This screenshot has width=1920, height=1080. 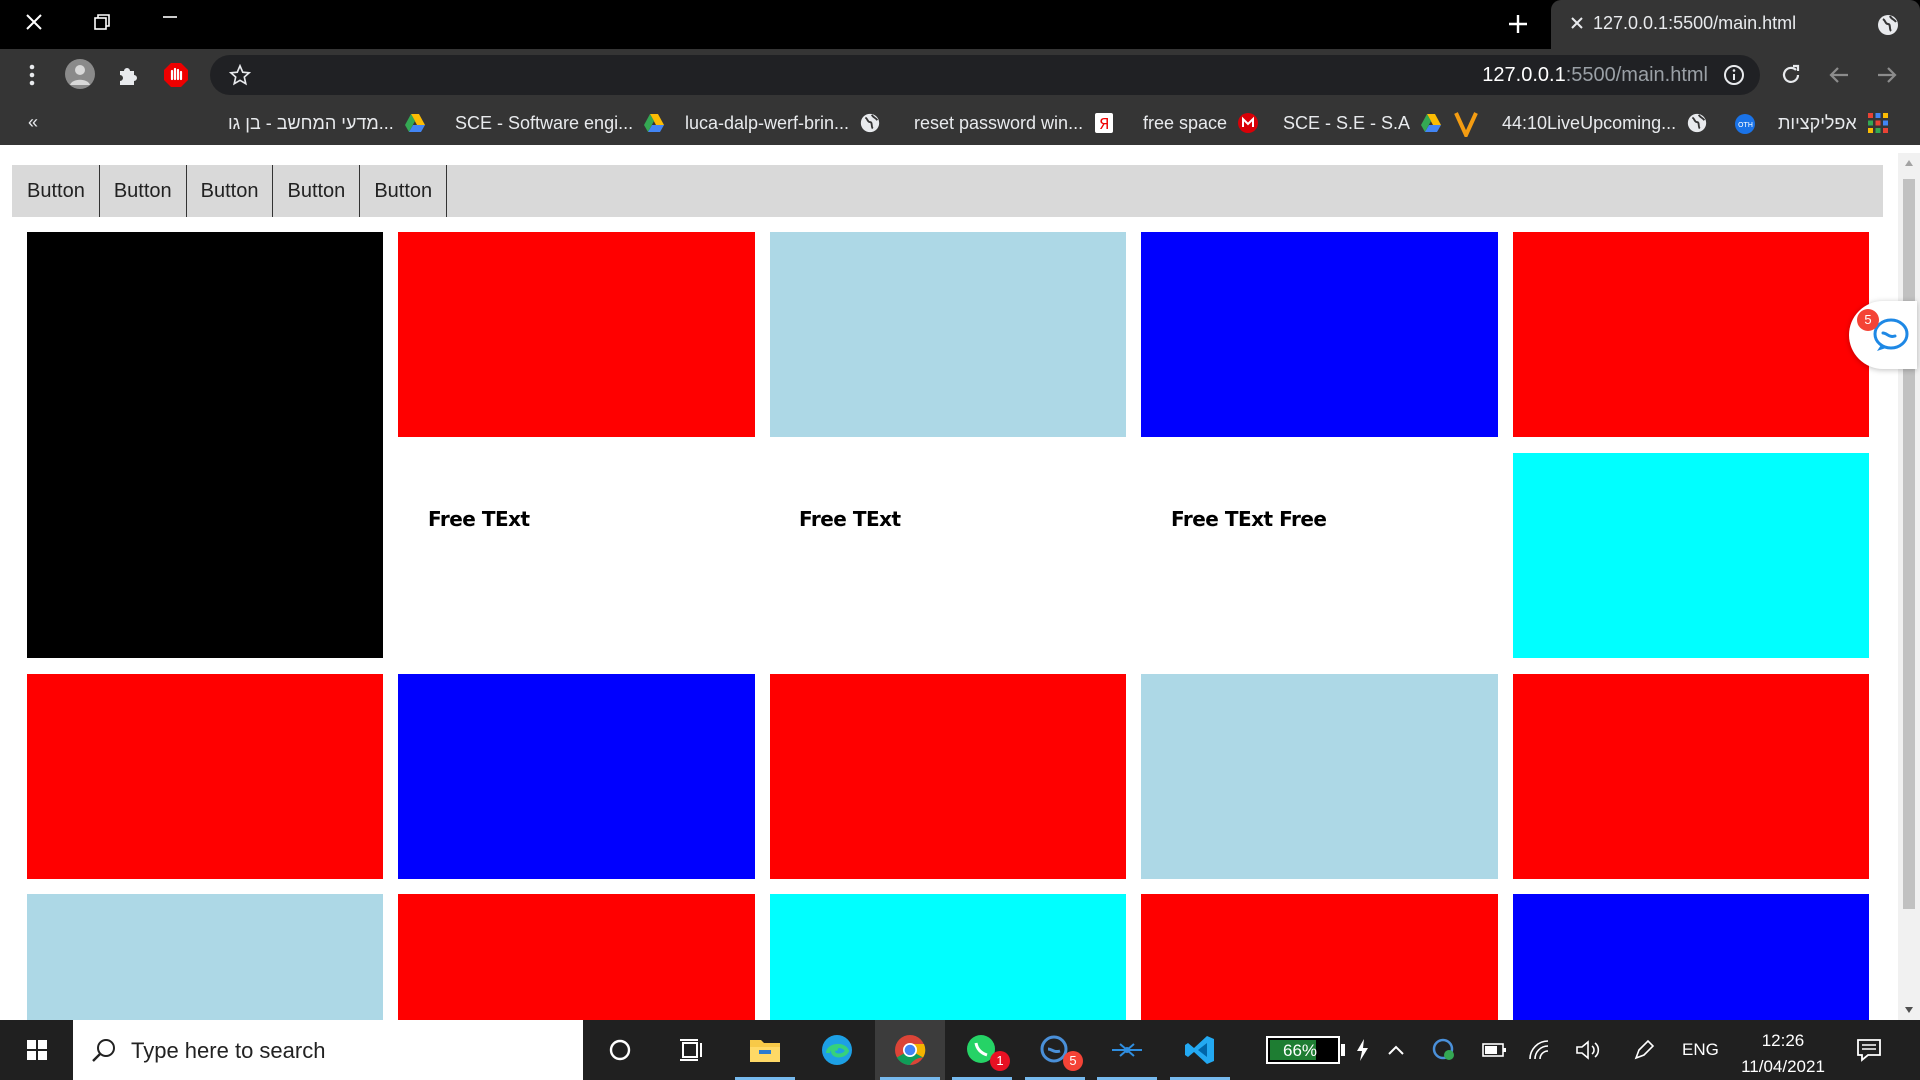 What do you see at coordinates (1055, 1050) in the screenshot?
I see `taskbar-chat-app: 5` at bounding box center [1055, 1050].